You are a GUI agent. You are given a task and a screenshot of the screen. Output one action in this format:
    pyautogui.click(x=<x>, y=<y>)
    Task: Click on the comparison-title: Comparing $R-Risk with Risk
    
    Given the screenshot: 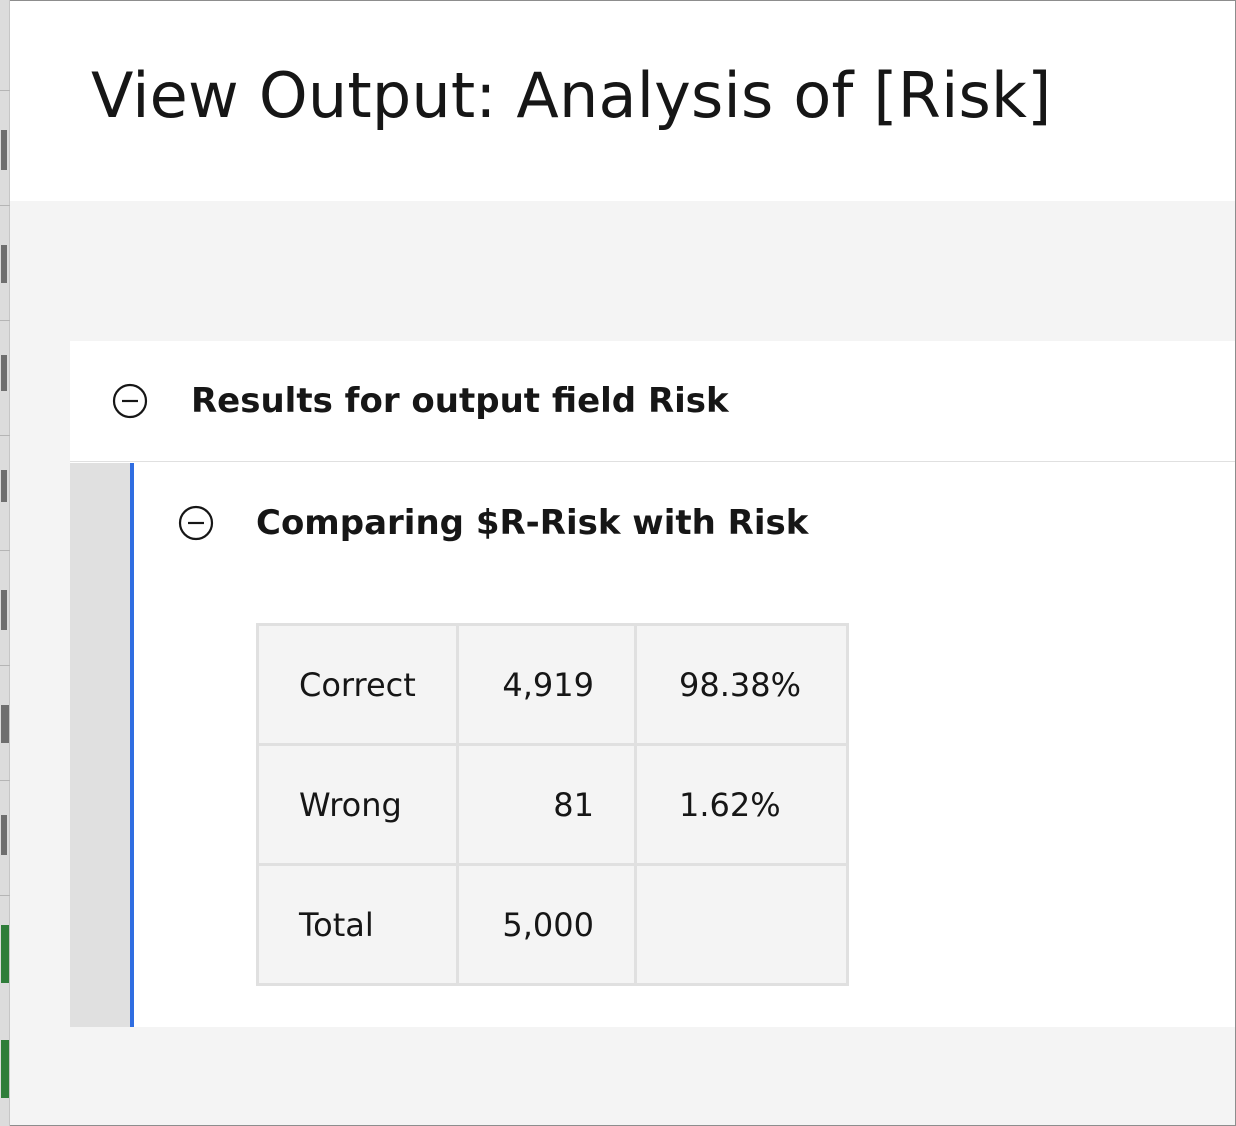 What is the action you would take?
    pyautogui.click(x=532, y=523)
    